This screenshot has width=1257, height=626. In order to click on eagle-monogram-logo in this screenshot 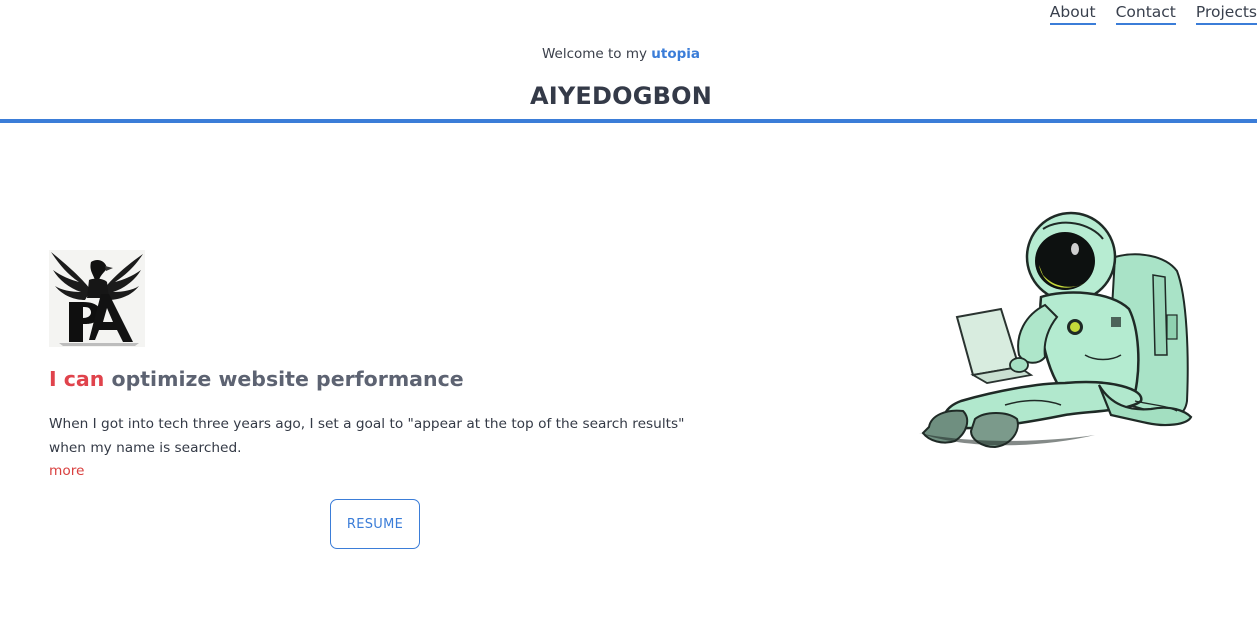, I will do `click(97, 298)`.